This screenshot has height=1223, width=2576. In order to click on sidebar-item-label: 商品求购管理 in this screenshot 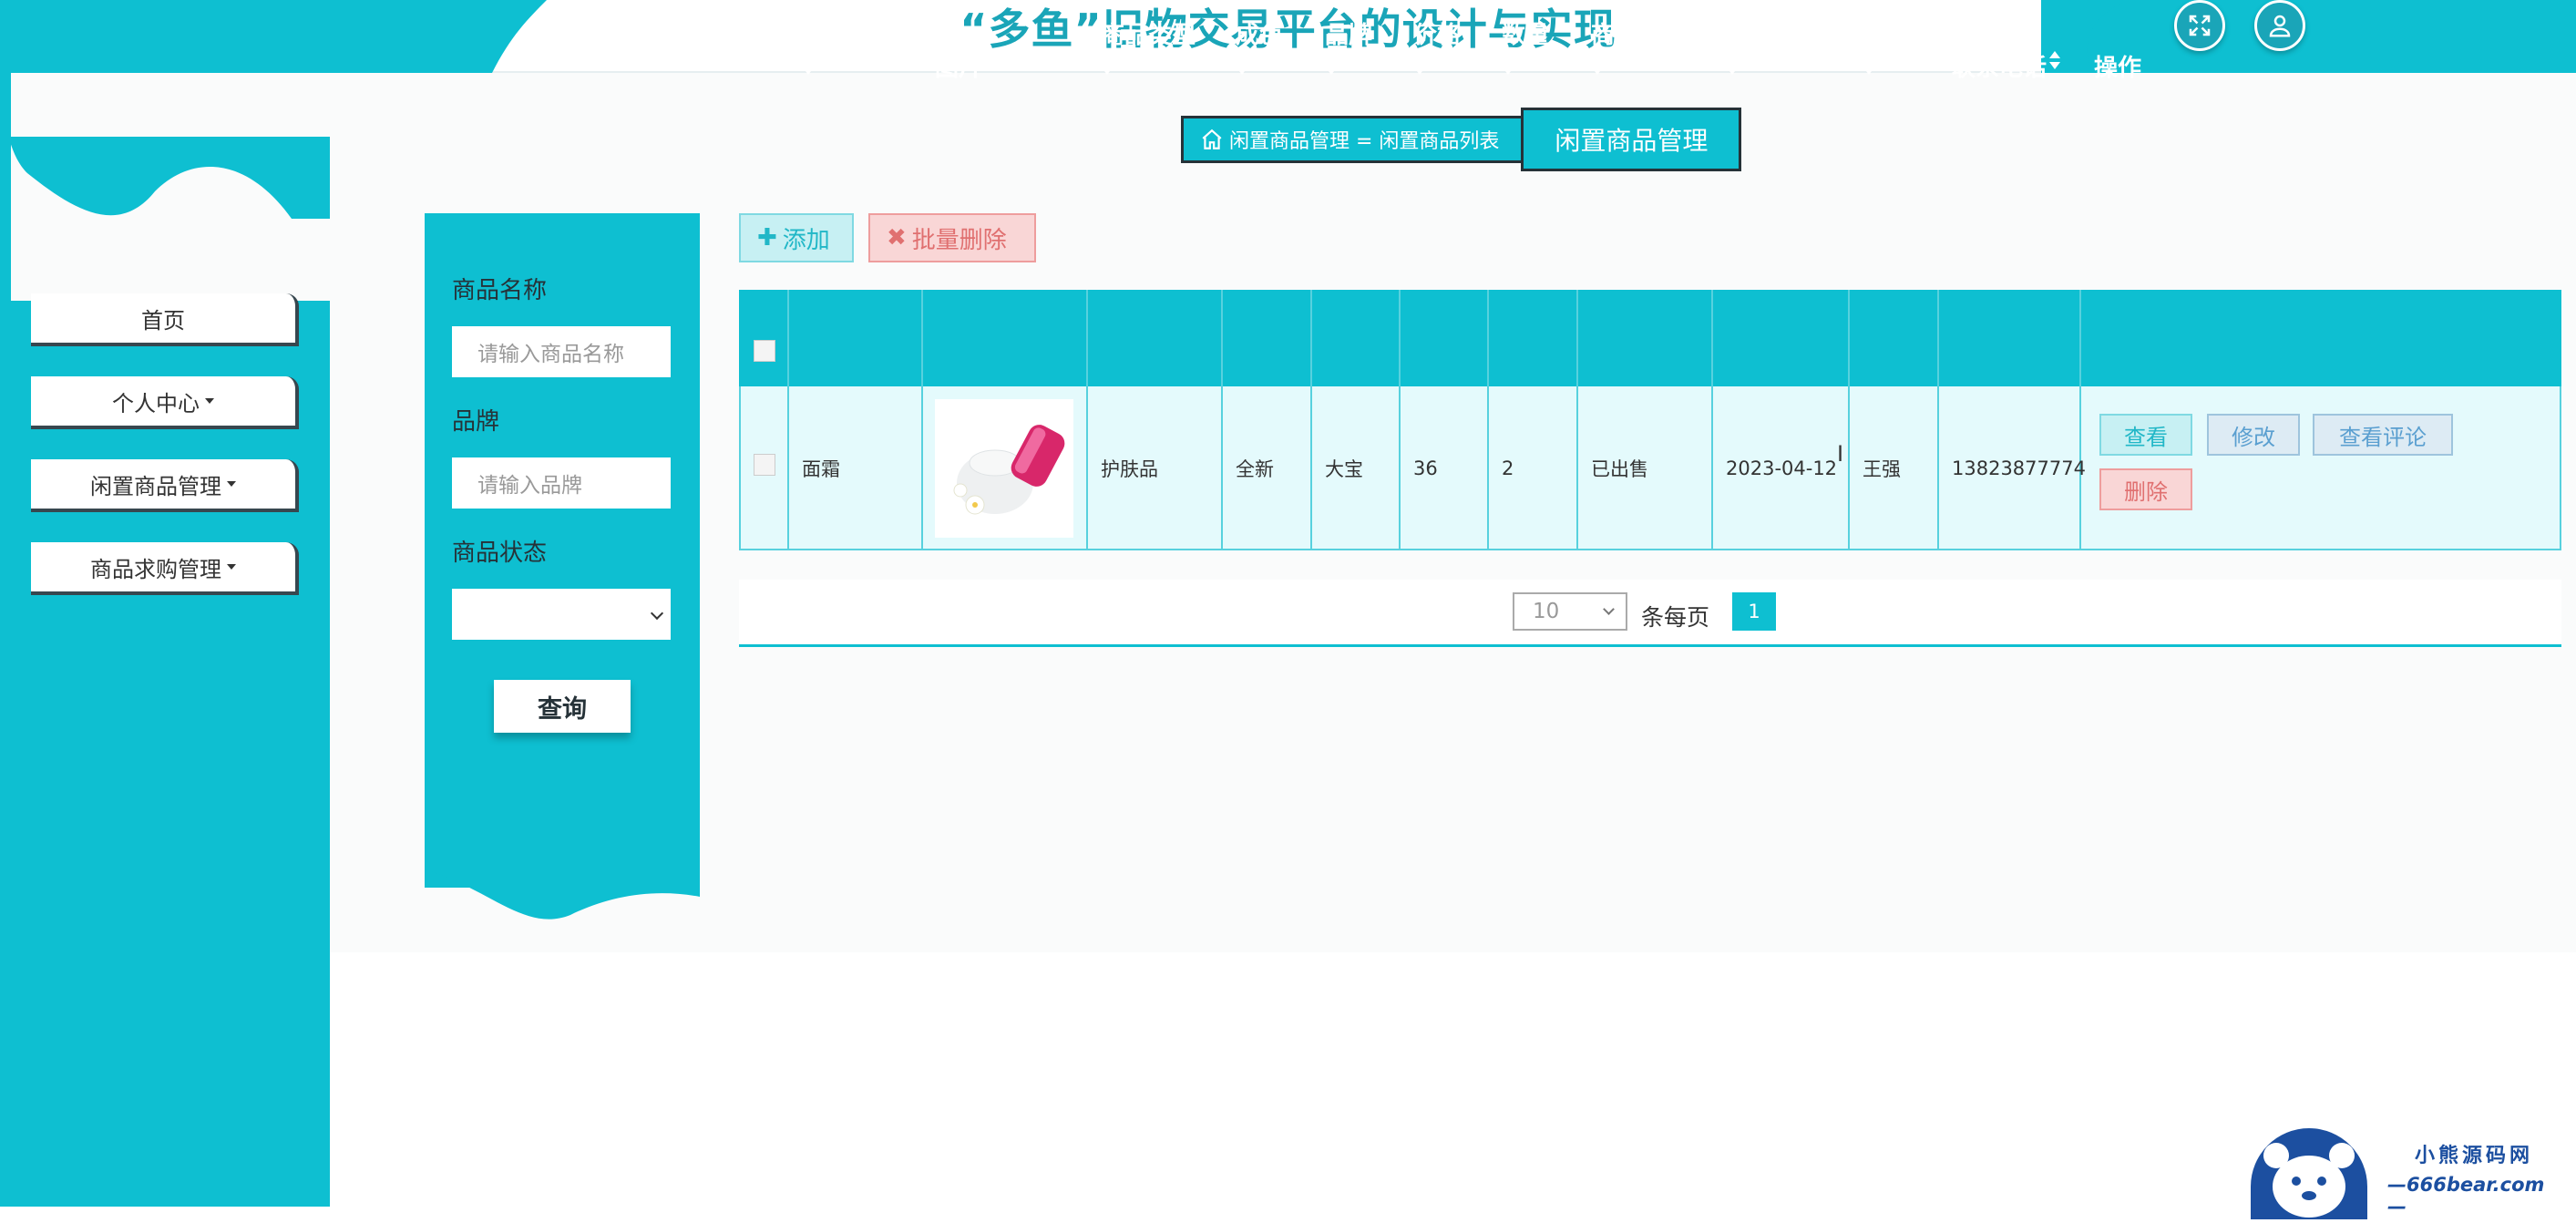, I will do `click(156, 569)`.